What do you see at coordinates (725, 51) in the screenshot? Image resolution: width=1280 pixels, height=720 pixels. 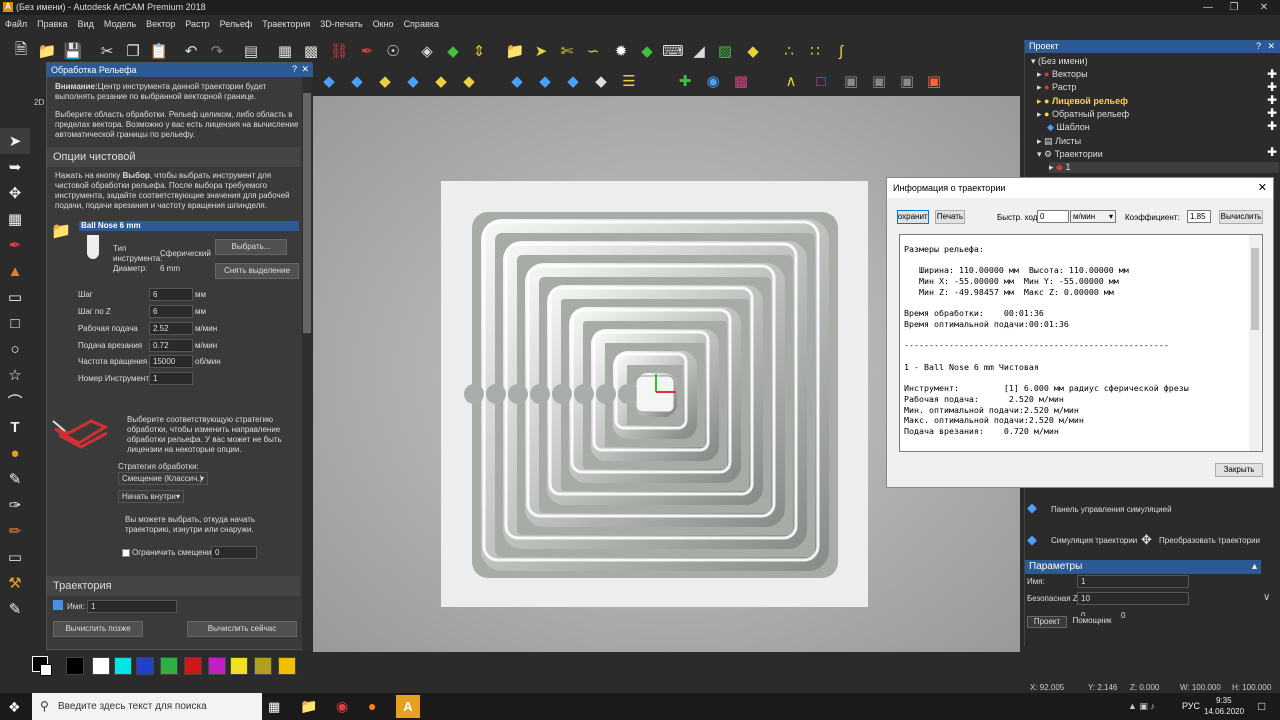 I see `add-relief-icon: ▨` at bounding box center [725, 51].